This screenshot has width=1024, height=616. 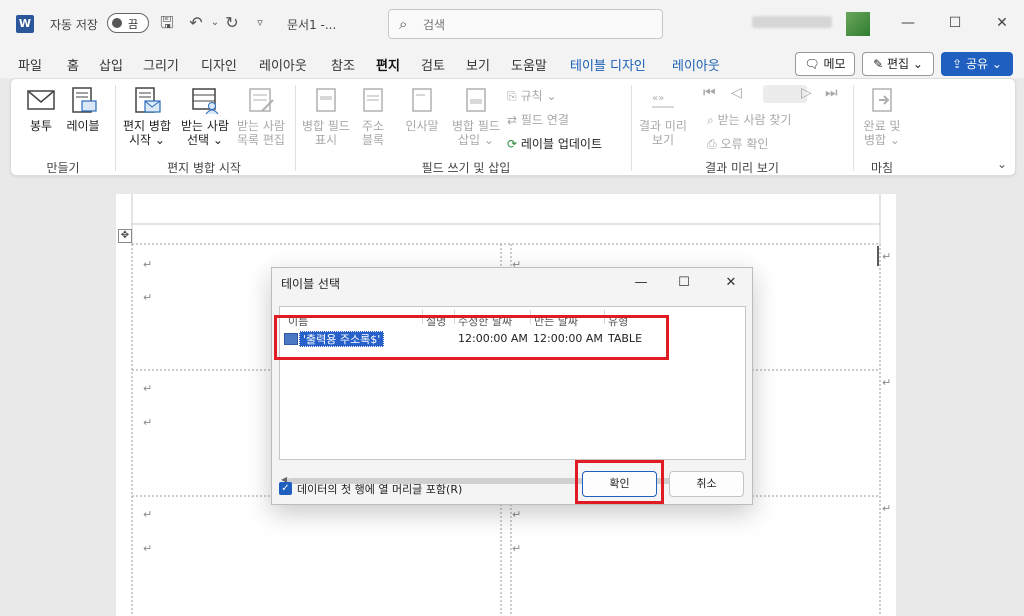 I want to click on ok-button: 확인, so click(x=619, y=484).